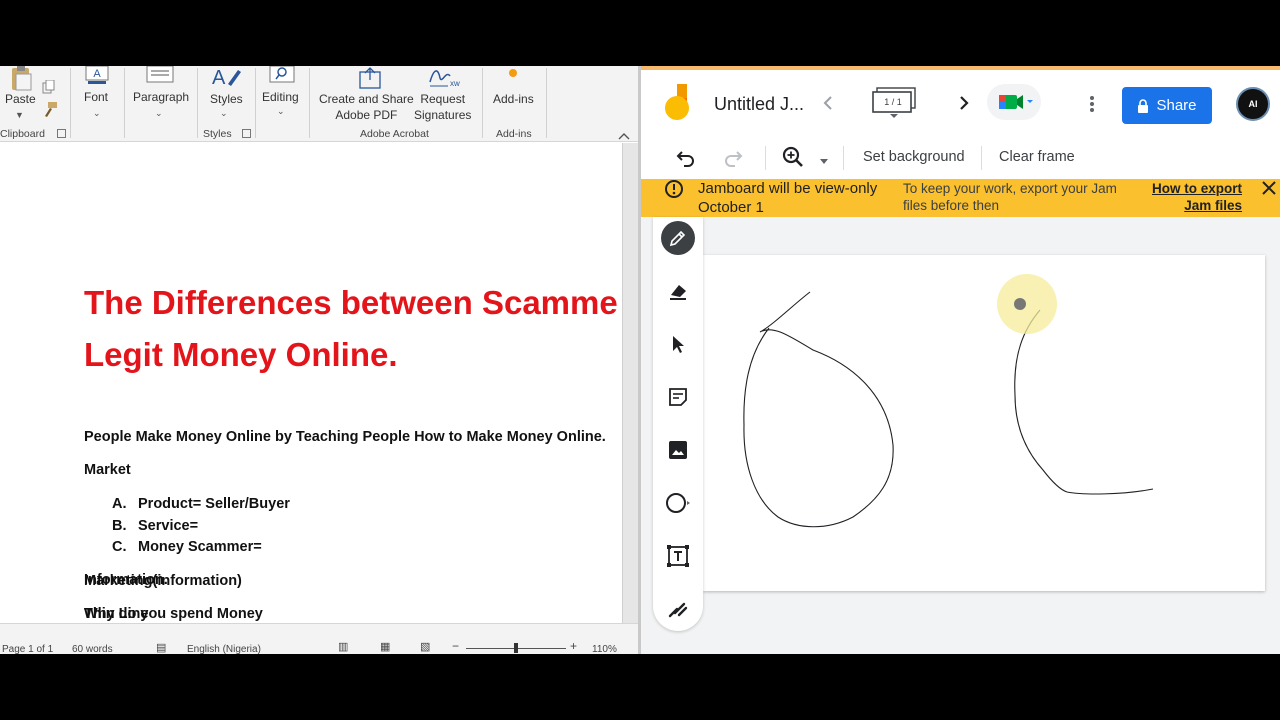 This screenshot has height=720, width=1280. What do you see at coordinates (370, 78) in the screenshot?
I see `create-pdf-icon` at bounding box center [370, 78].